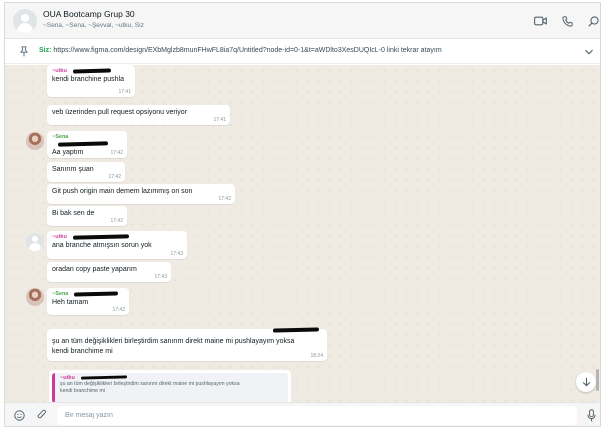 This screenshot has width=605, height=429. I want to click on message-text: ana branche atmışsın sorun yok, so click(102, 245).